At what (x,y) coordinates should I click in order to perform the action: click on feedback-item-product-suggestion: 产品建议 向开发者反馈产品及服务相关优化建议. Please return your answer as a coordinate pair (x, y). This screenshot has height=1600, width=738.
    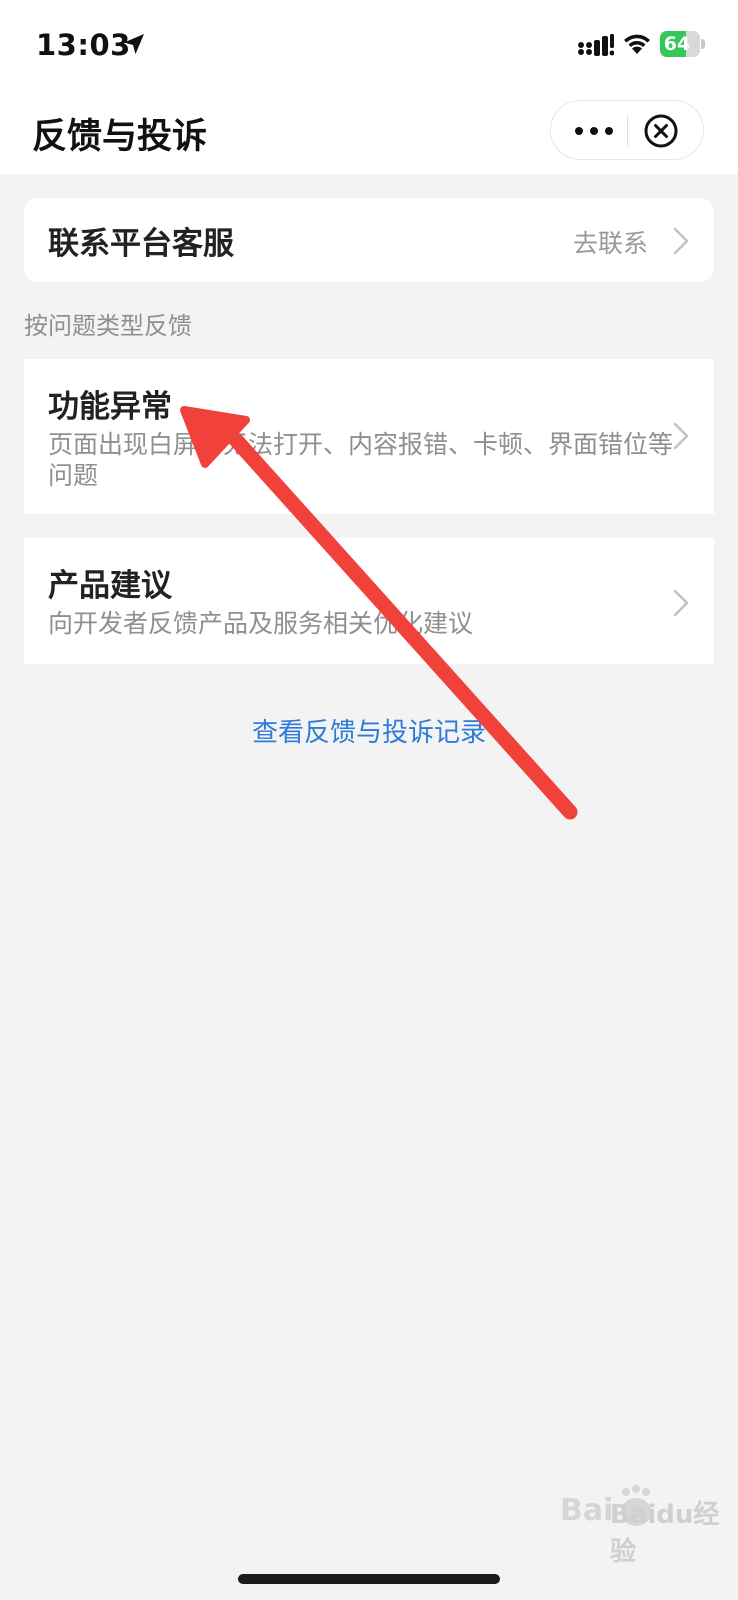
    Looking at the image, I should click on (369, 601).